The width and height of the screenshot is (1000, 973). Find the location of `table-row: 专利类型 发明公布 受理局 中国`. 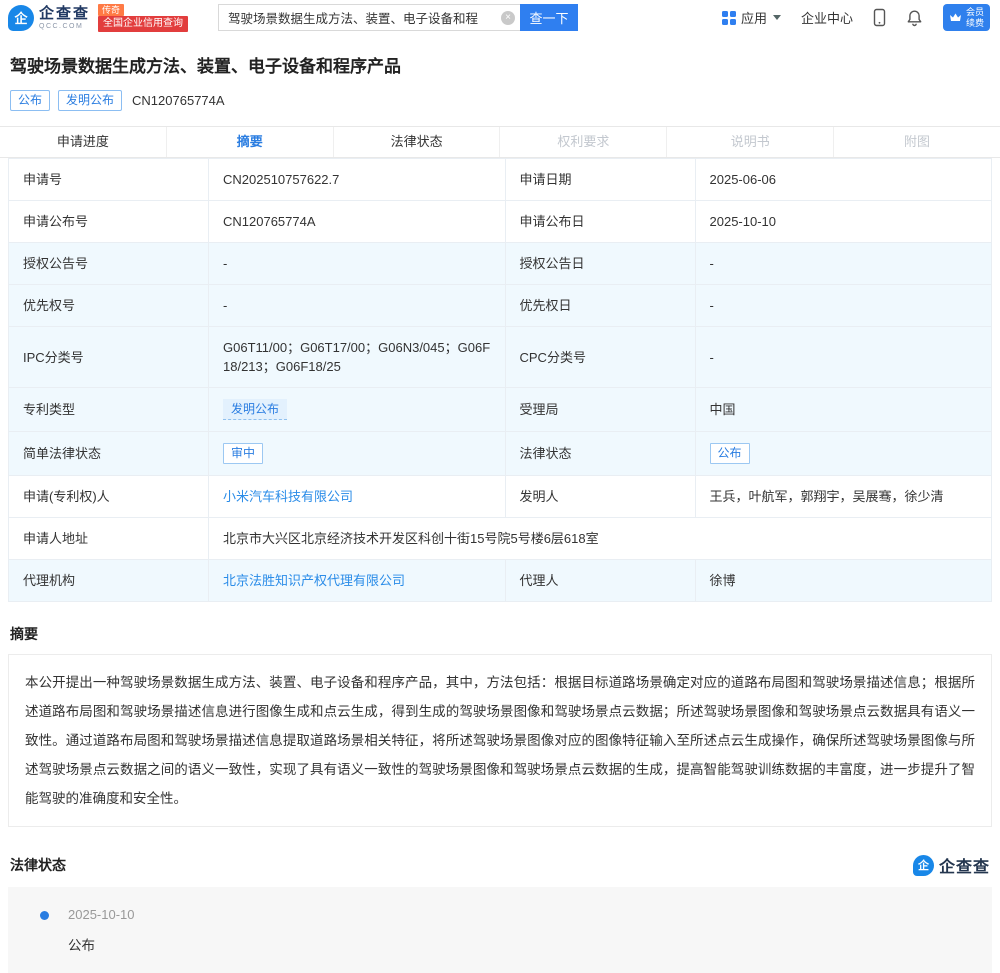

table-row: 专利类型 发明公布 受理局 中国 is located at coordinates (500, 409).